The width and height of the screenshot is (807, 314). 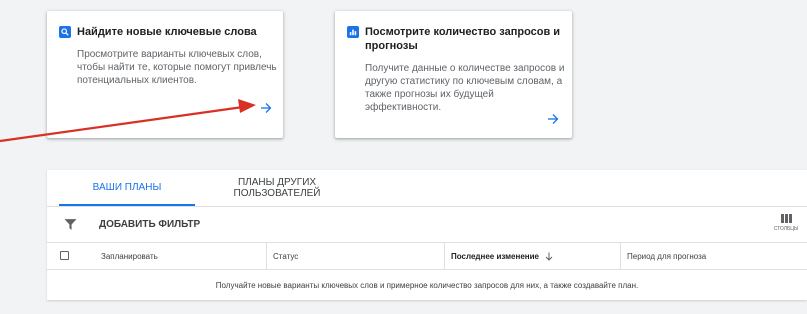 What do you see at coordinates (65, 32) in the screenshot?
I see `search-icon` at bounding box center [65, 32].